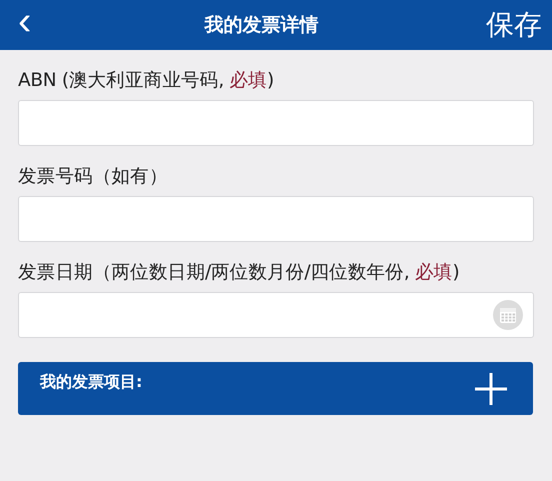  What do you see at coordinates (261, 25) in the screenshot?
I see `page-title: 我的发票详情` at bounding box center [261, 25].